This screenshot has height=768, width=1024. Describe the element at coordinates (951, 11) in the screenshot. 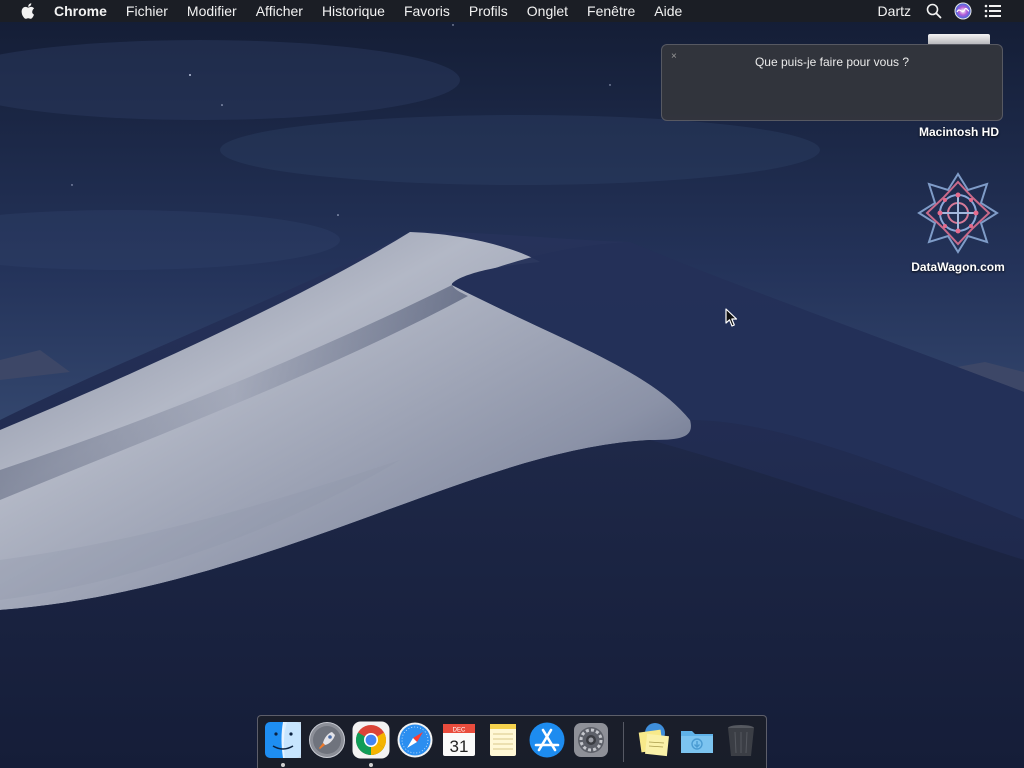

I see `menu-bar-status-area: Dartz` at that location.